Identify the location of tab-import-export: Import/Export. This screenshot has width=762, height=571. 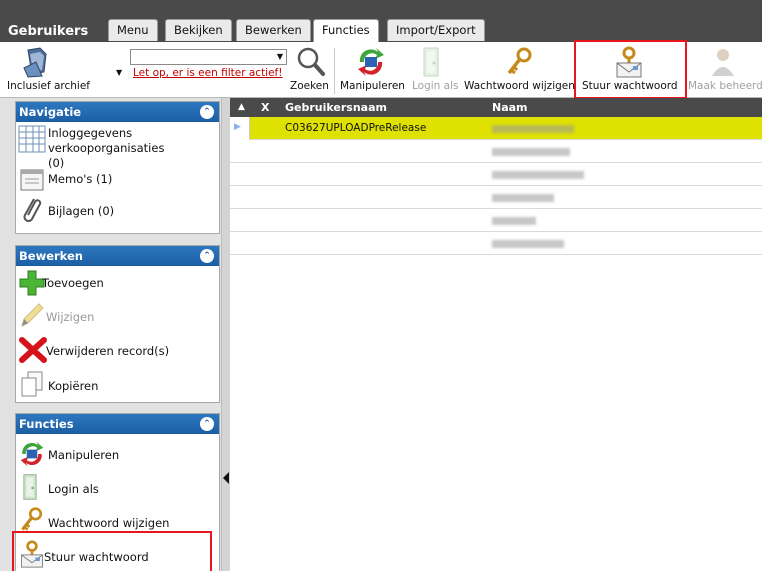
(436, 30).